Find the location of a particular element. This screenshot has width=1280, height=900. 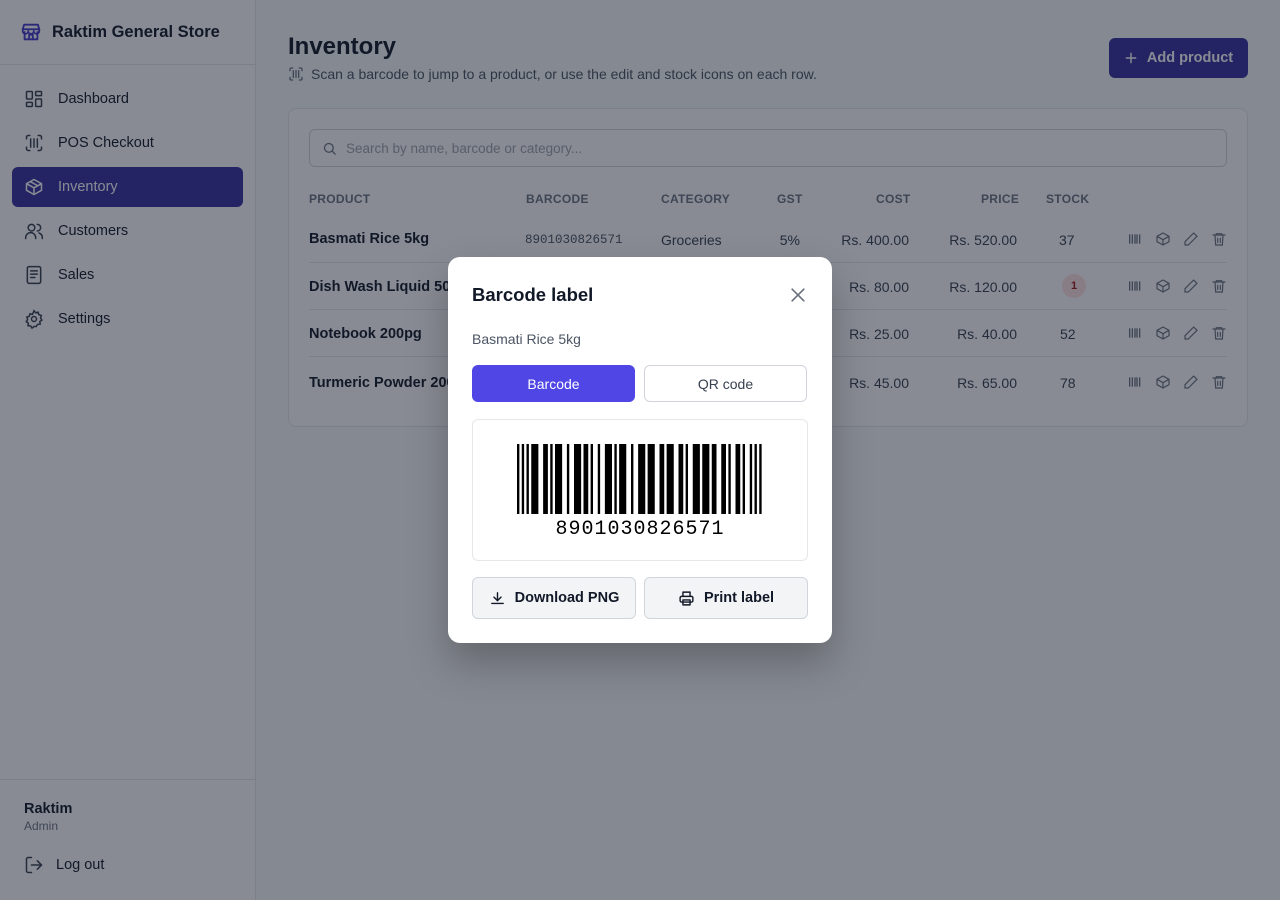

barcode-number: 8901030826571 is located at coordinates (640, 529).